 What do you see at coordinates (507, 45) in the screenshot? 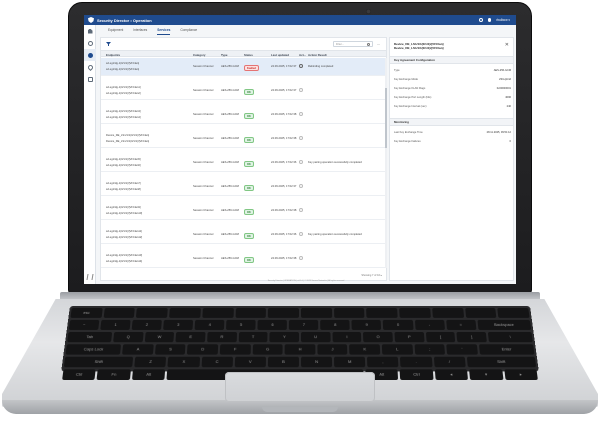
I see `close-icon: ✕` at bounding box center [507, 45].